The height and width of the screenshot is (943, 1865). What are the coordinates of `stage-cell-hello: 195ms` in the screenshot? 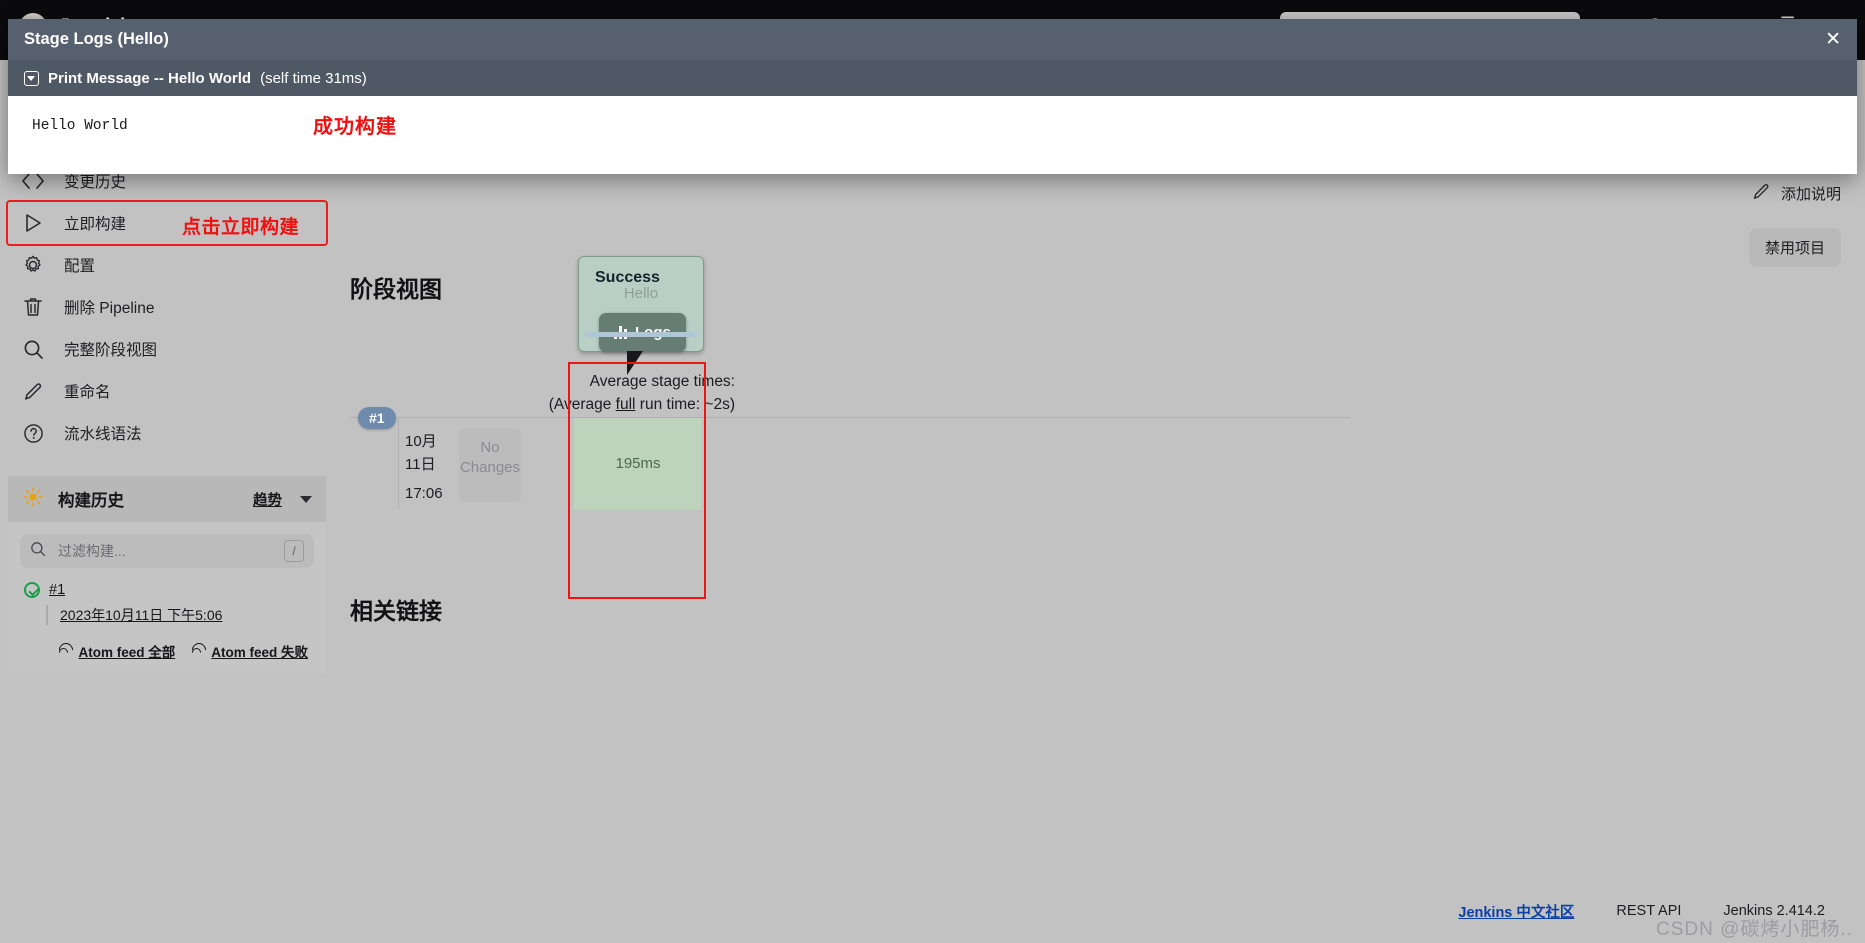 It's located at (638, 463).